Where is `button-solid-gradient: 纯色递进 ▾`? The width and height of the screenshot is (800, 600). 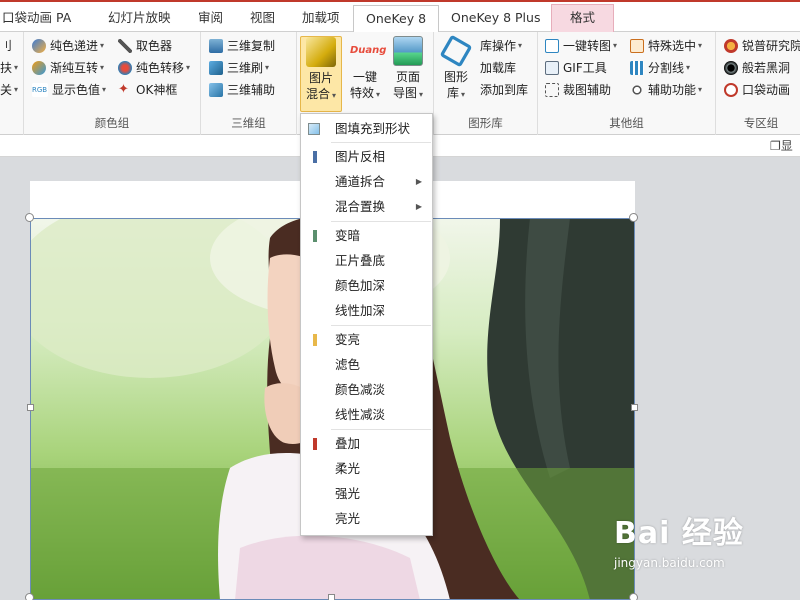
button-solid-gradient: 纯色递进 ▾ is located at coordinates (68, 46).